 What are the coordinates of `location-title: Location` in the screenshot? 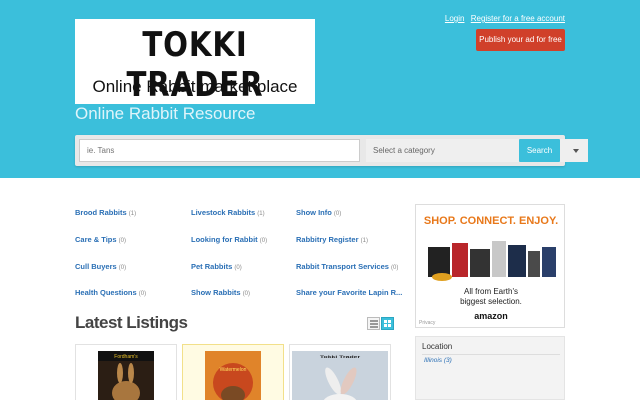 It's located at (437, 346).